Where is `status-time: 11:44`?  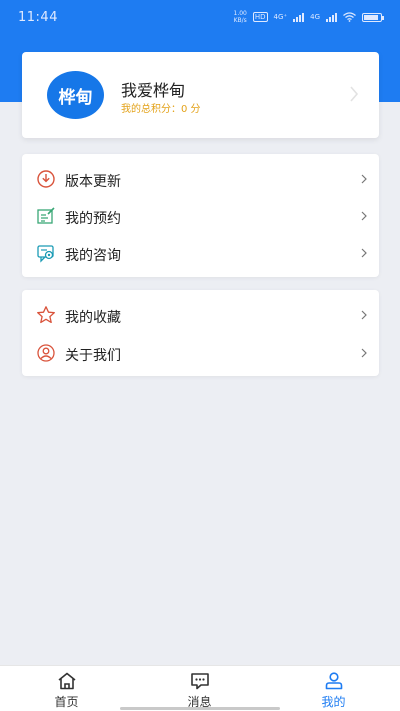 status-time: 11:44 is located at coordinates (38, 17).